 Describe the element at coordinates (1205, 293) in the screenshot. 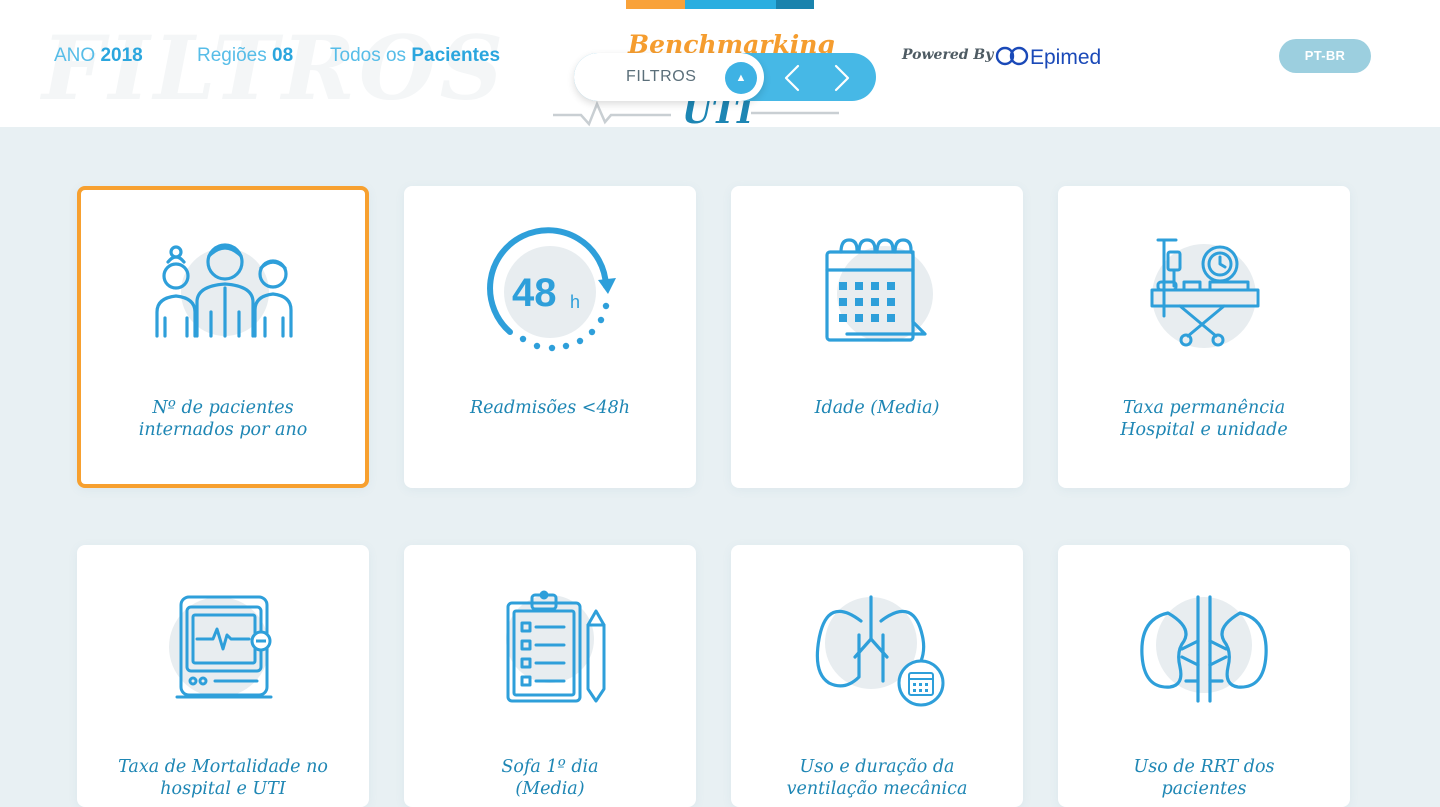

I see `hospital-bed-icon` at that location.